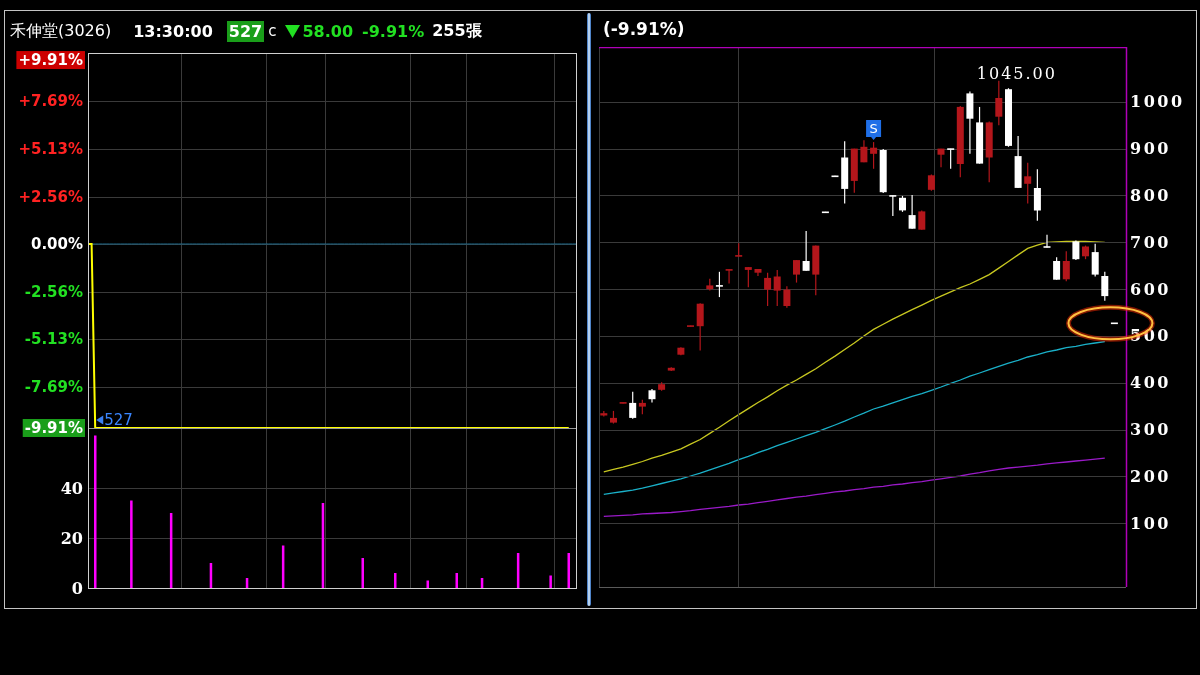  What do you see at coordinates (1150, 289) in the screenshot?
I see `y-axis-label: 600` at bounding box center [1150, 289].